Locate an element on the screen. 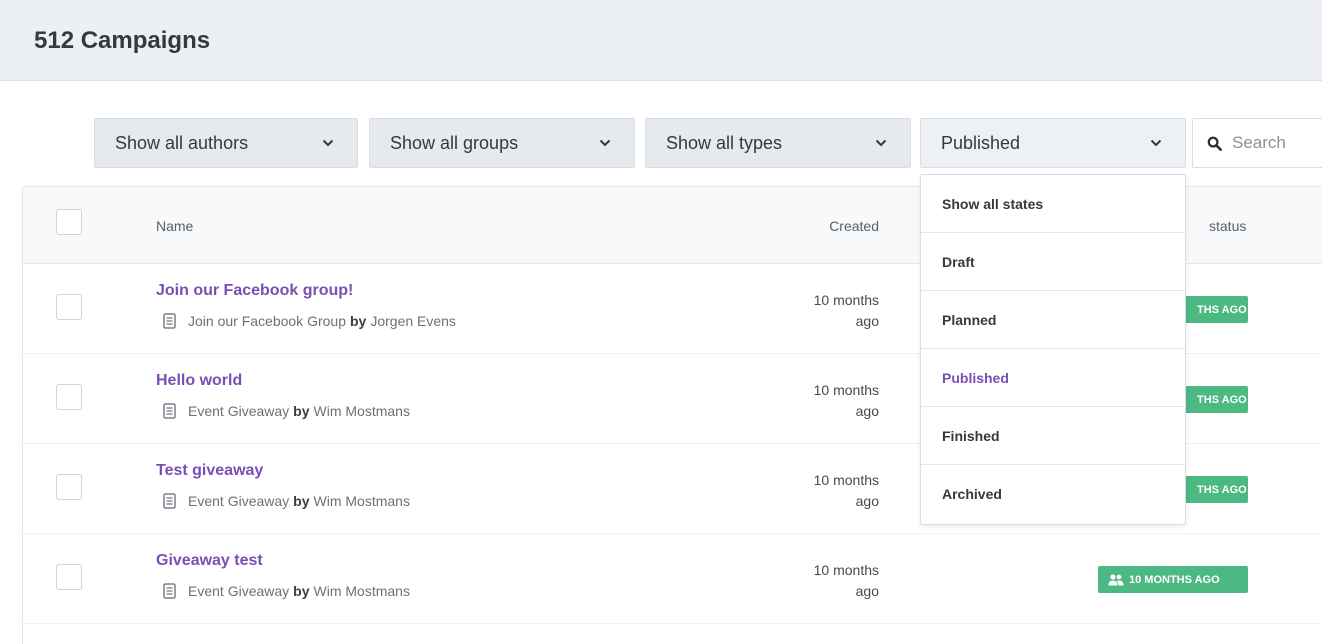 This screenshot has height=644, width=1322. search-icon is located at coordinates (1214, 143).